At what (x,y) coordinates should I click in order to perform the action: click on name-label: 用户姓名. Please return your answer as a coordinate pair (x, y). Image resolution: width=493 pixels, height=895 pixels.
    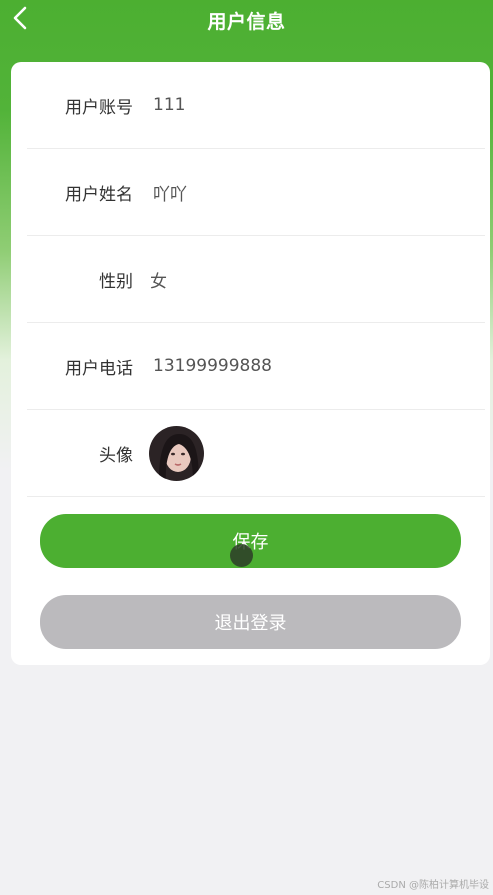
    Looking at the image, I should click on (99, 194).